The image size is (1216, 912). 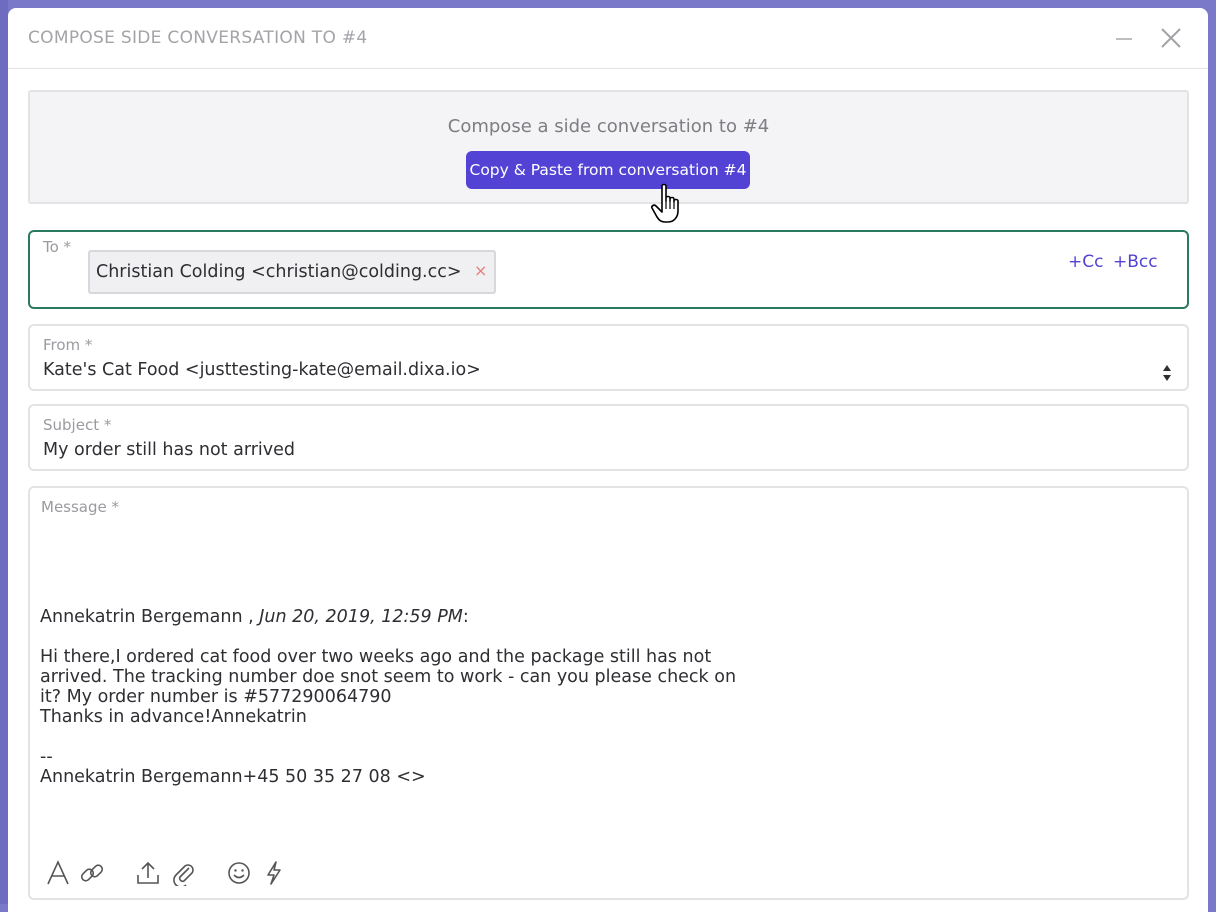 I want to click on quick-reply-button, so click(x=274, y=873).